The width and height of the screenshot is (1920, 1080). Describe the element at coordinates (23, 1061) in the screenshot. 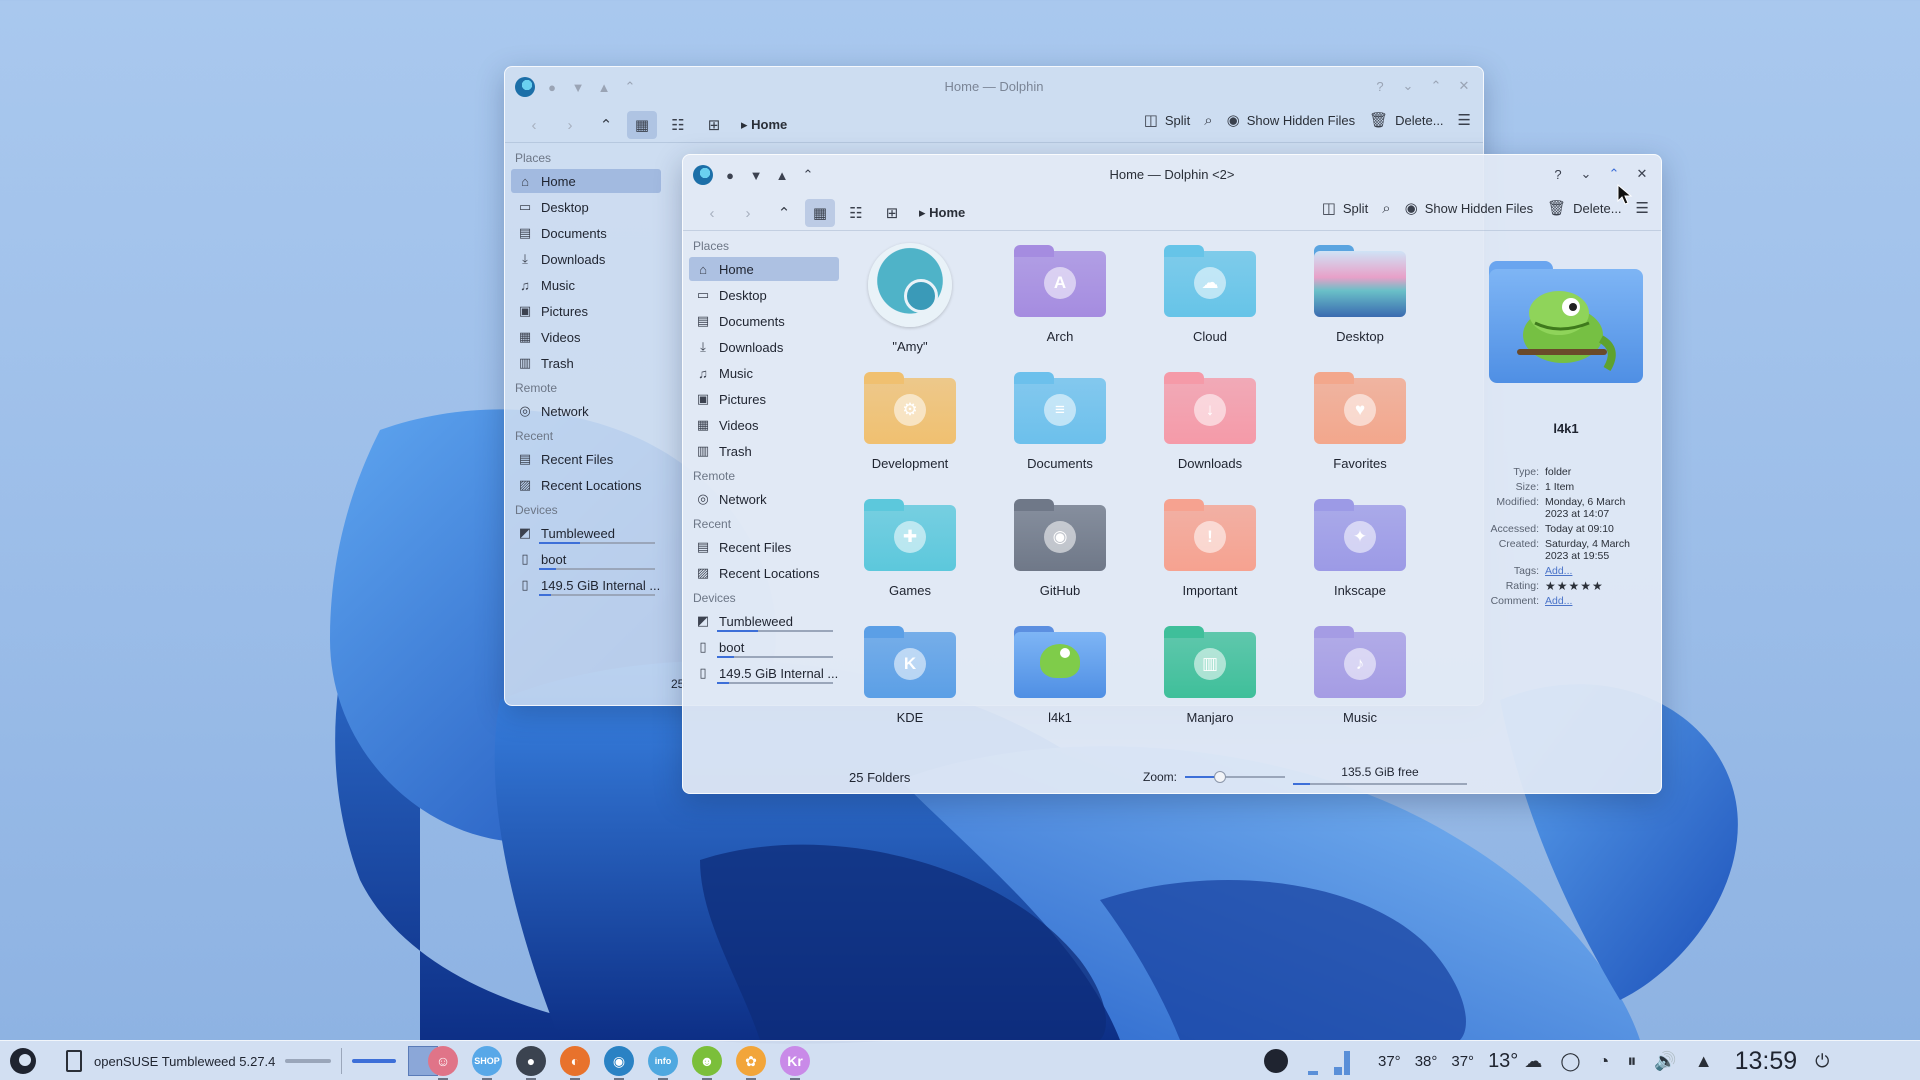

I see `app-launcher-icon` at that location.